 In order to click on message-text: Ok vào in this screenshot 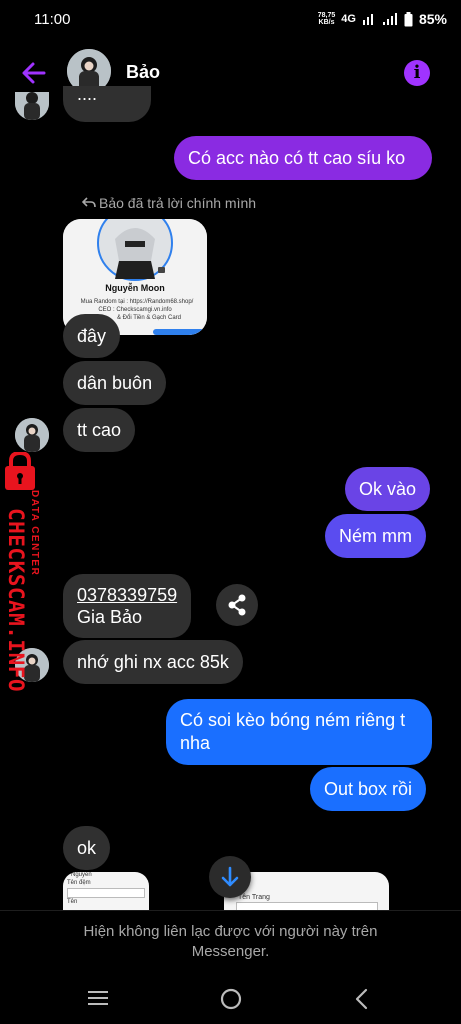, I will do `click(388, 489)`.